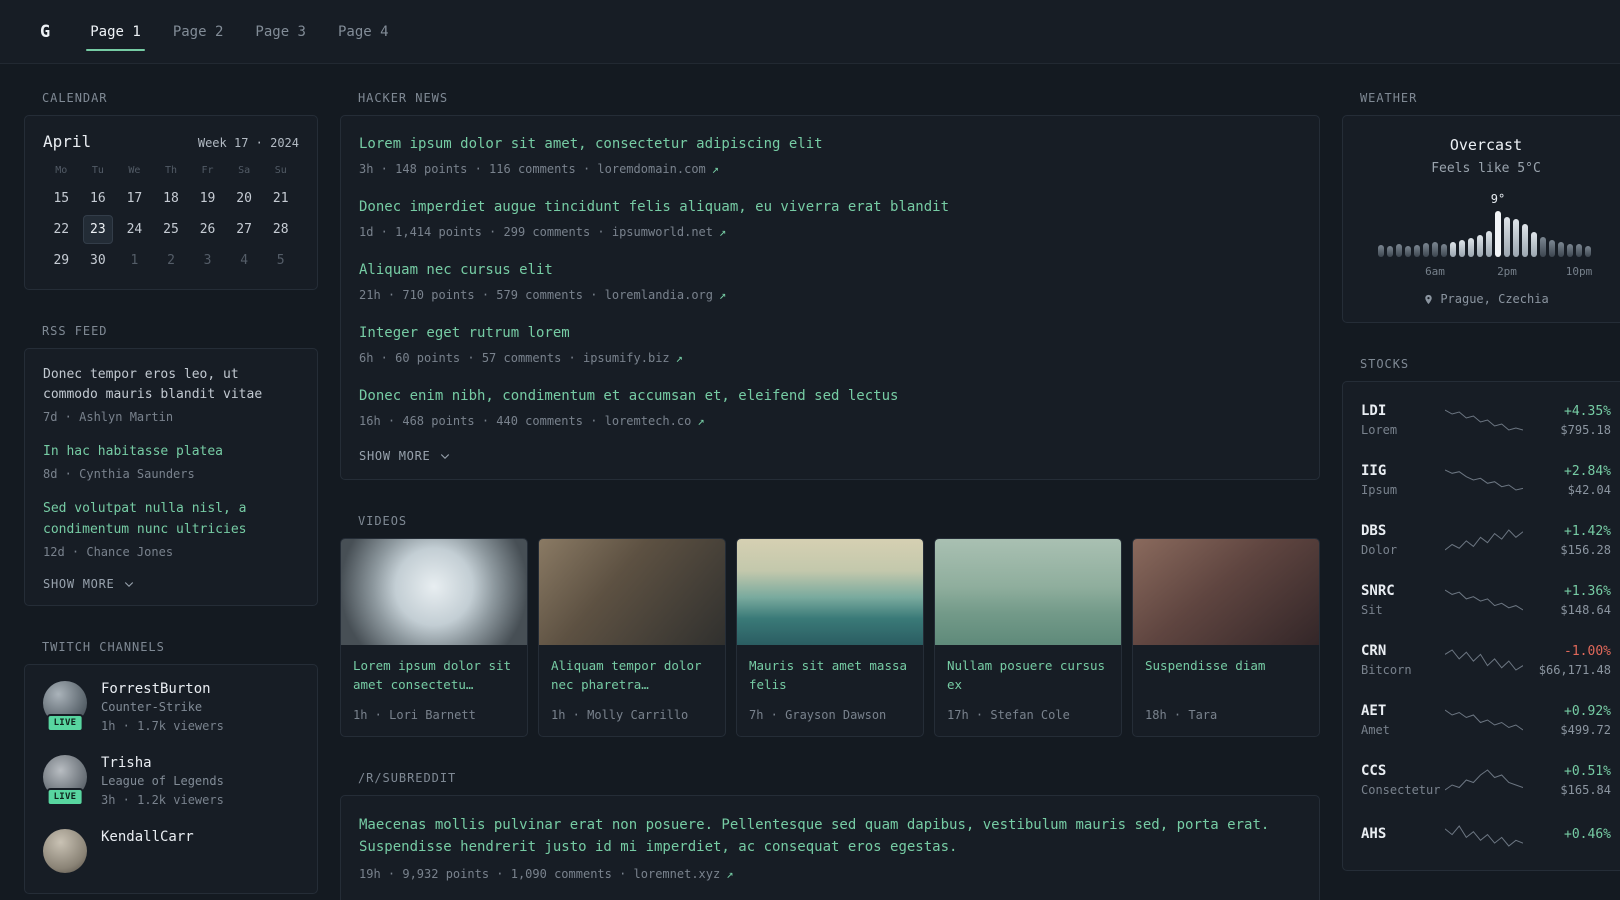 Image resolution: width=1620 pixels, height=900 pixels. I want to click on tab-page-1: Page 1, so click(115, 31).